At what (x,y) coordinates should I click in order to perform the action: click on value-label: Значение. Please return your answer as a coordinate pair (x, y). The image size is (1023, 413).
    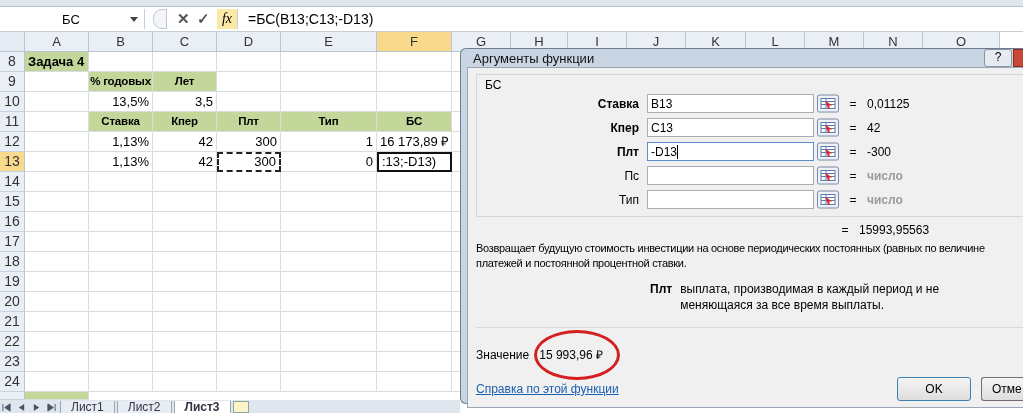
    Looking at the image, I should click on (503, 354).